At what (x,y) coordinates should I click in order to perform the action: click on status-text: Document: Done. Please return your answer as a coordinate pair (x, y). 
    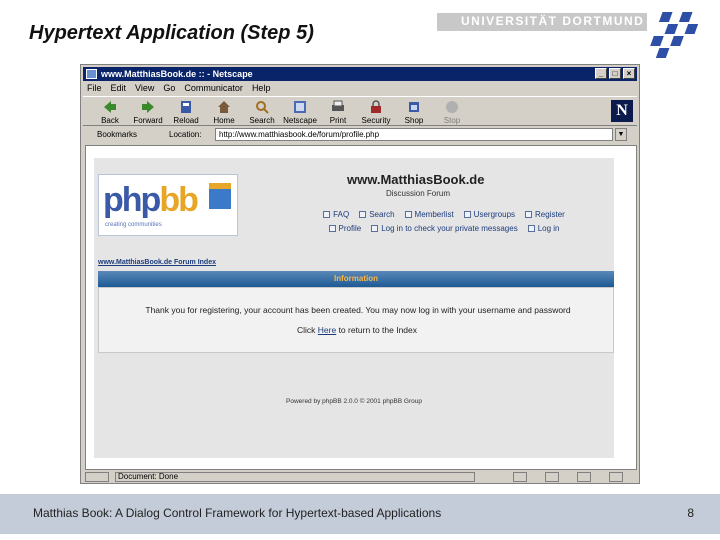
    Looking at the image, I should click on (295, 477).